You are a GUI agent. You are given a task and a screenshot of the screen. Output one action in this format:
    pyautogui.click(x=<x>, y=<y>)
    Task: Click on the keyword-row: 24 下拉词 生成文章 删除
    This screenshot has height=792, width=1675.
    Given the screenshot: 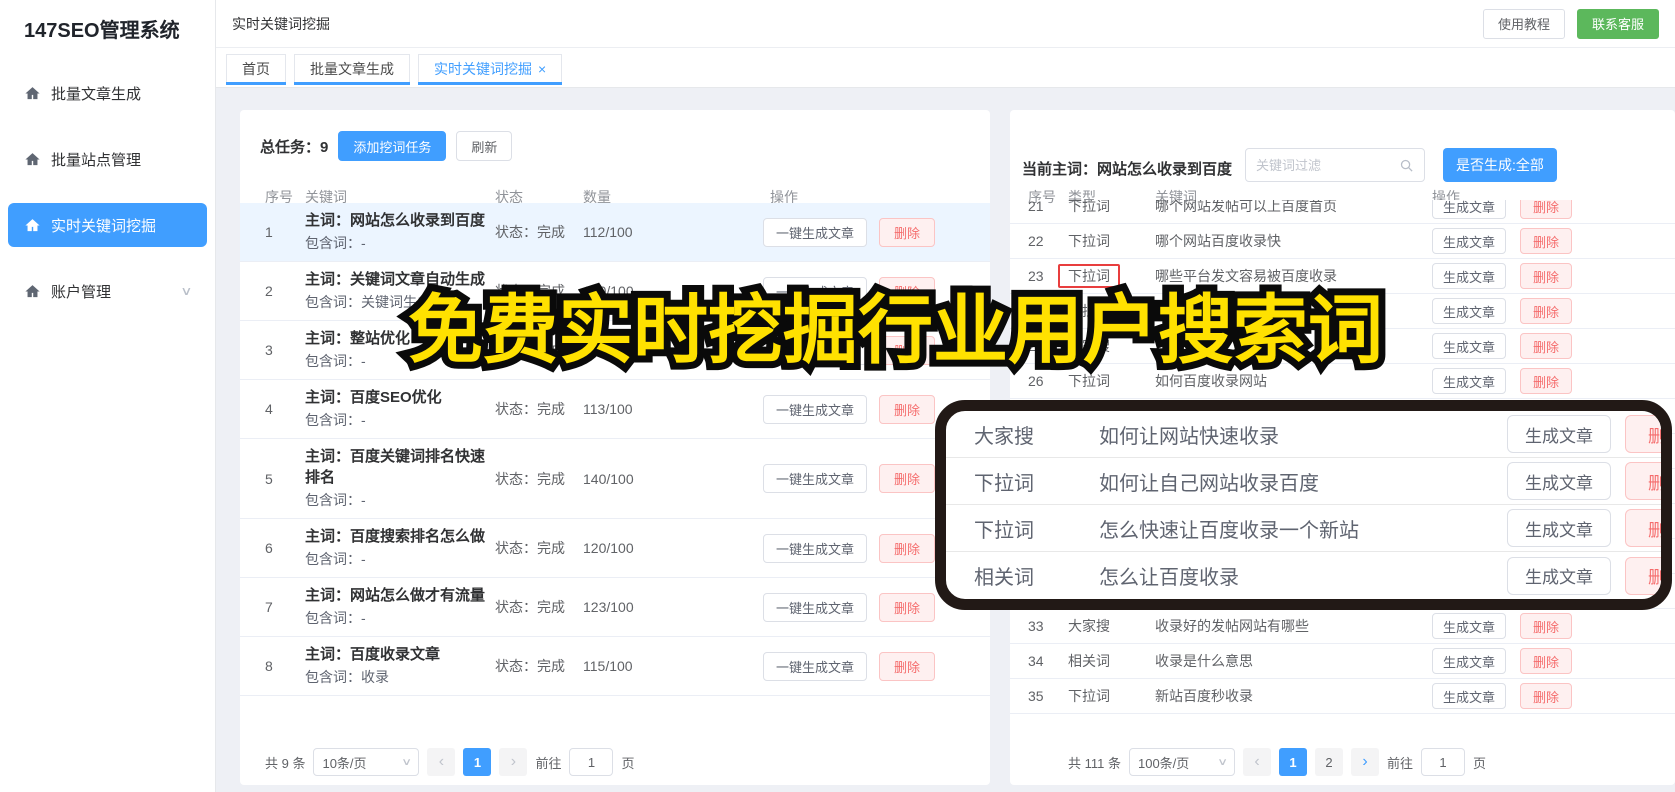 What is the action you would take?
    pyautogui.click(x=1342, y=311)
    